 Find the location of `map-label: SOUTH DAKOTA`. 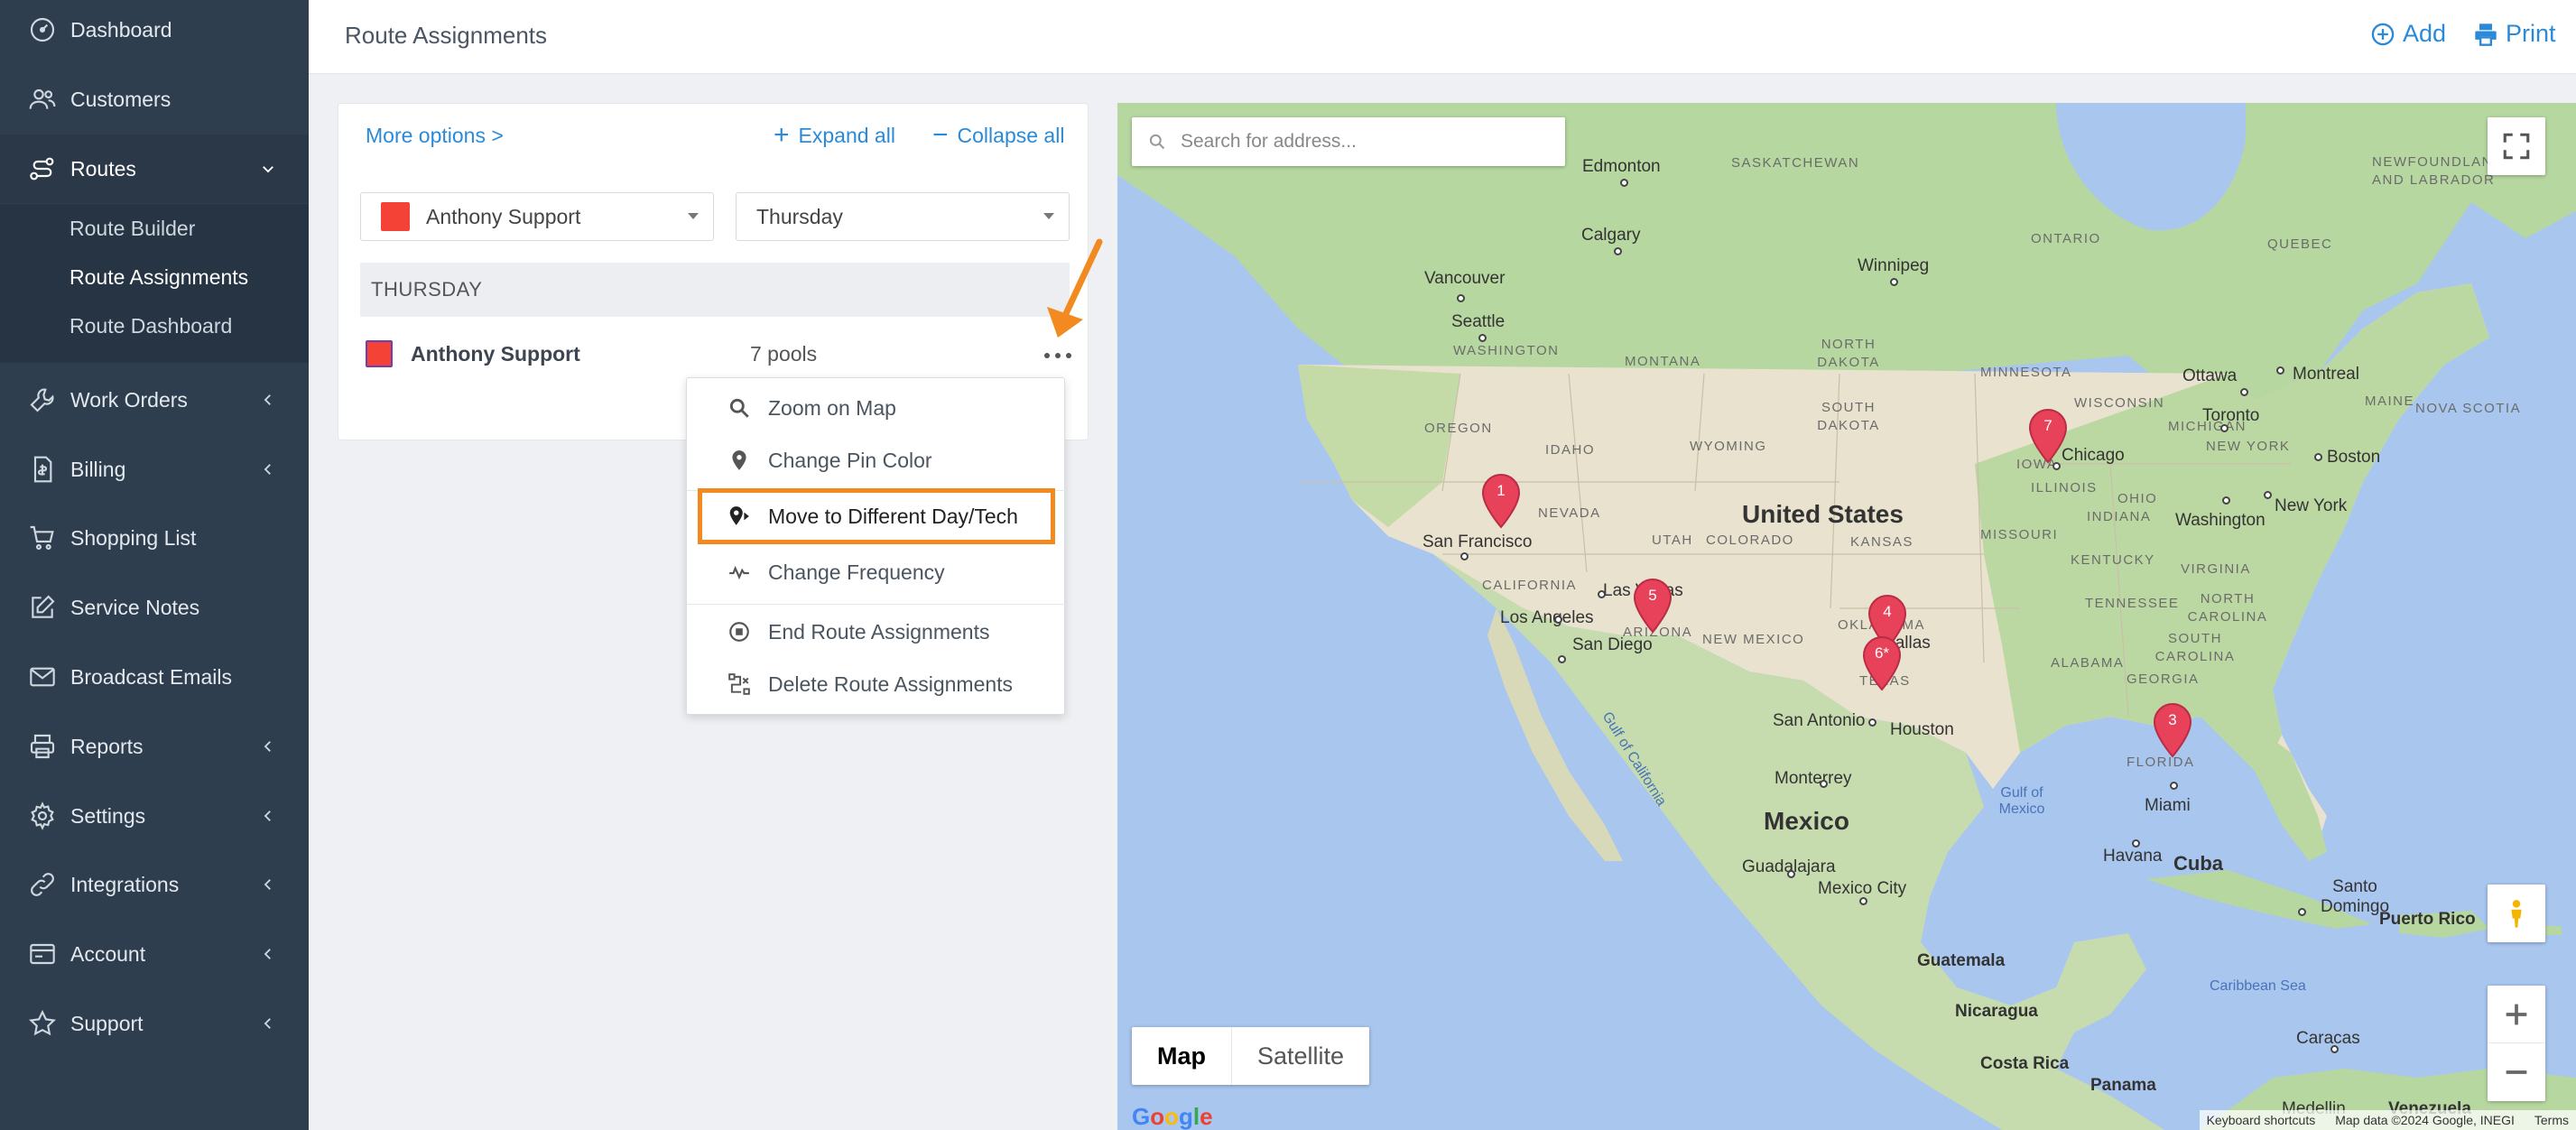

map-label: SOUTH DAKOTA is located at coordinates (1849, 416).